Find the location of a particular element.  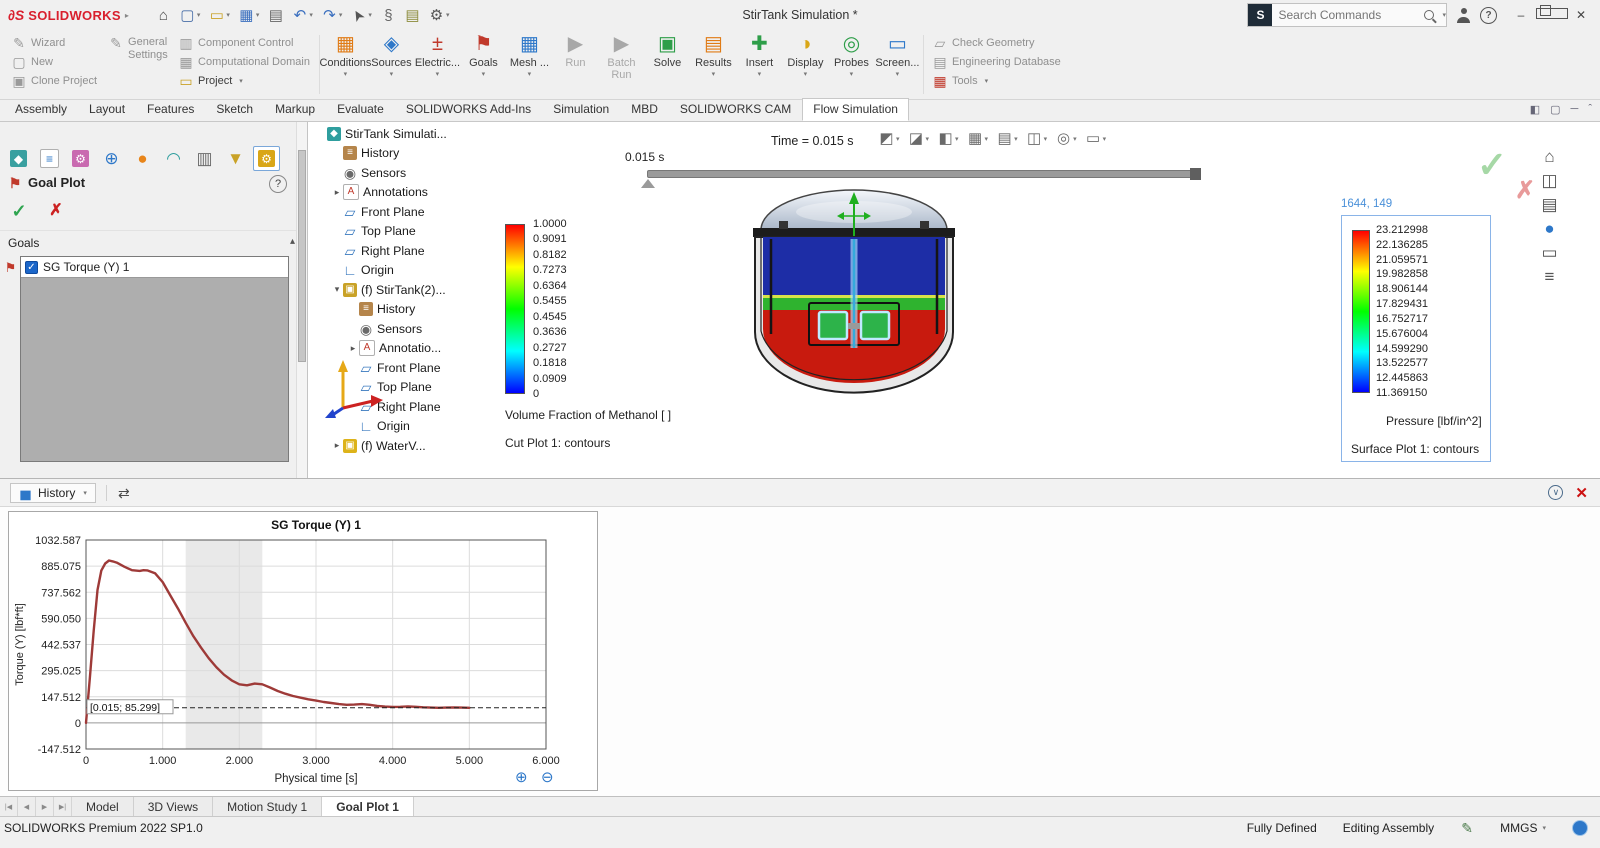

close-button: ✕ is located at coordinates (1581, 15).